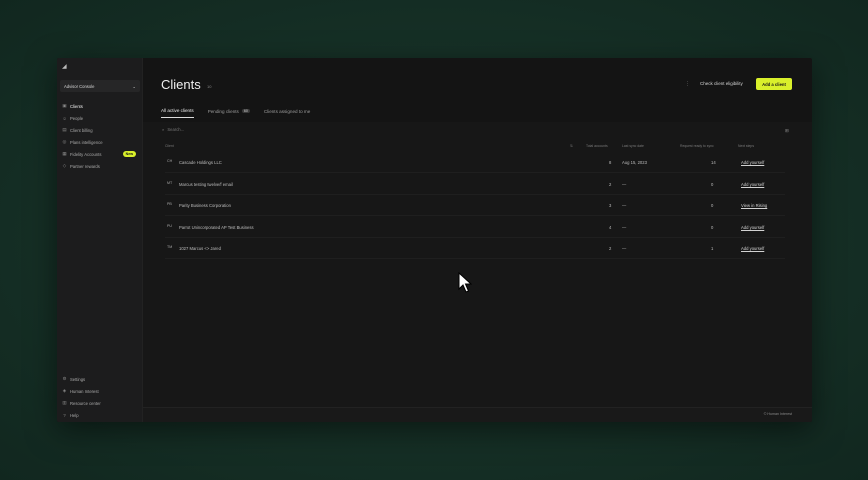  Describe the element at coordinates (64, 378) in the screenshot. I see `gear-icon: ⚙` at that location.